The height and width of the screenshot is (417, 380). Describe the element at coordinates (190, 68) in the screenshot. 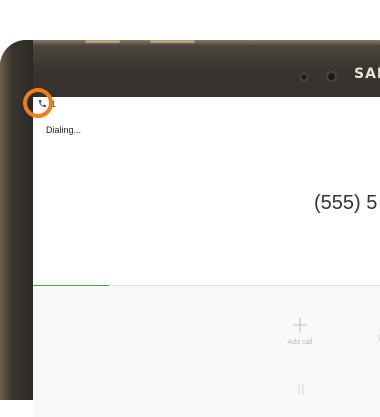

I see `tablet-top-bezel` at that location.